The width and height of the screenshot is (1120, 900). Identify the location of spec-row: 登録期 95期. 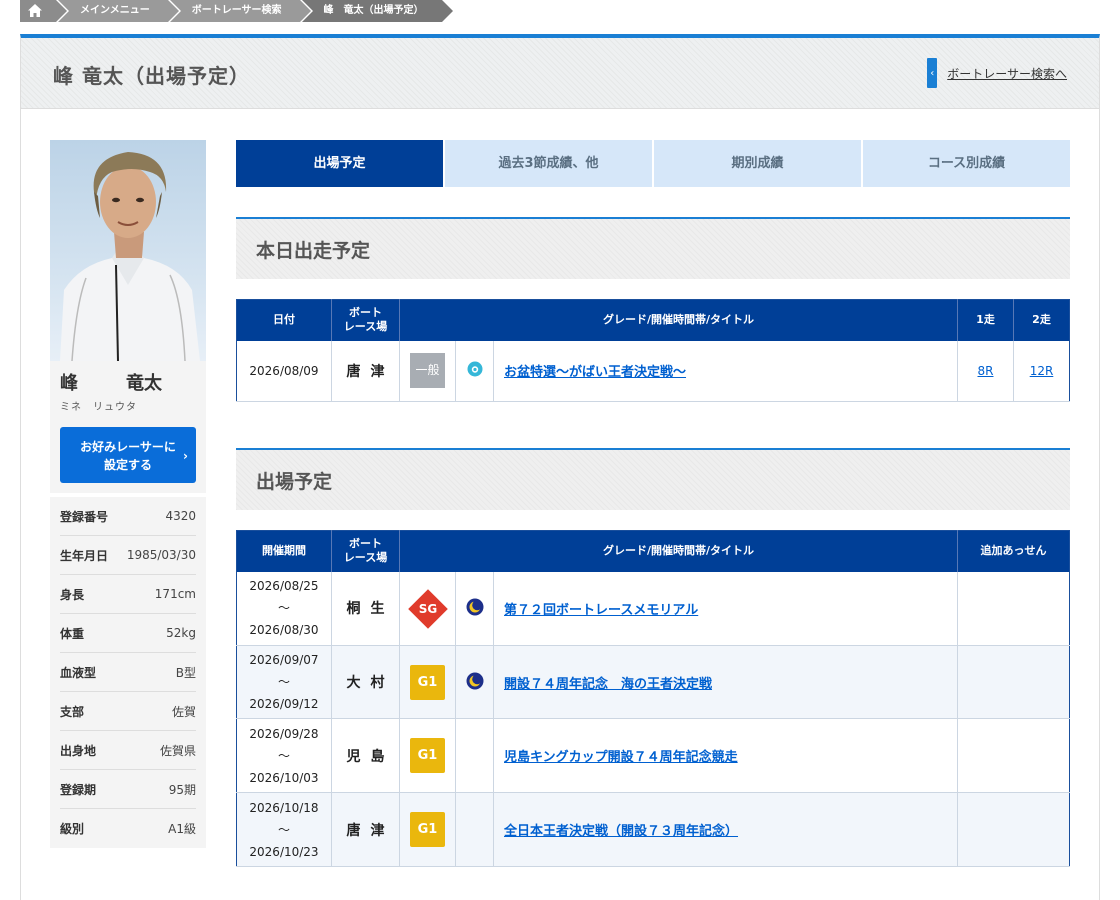
(128, 789).